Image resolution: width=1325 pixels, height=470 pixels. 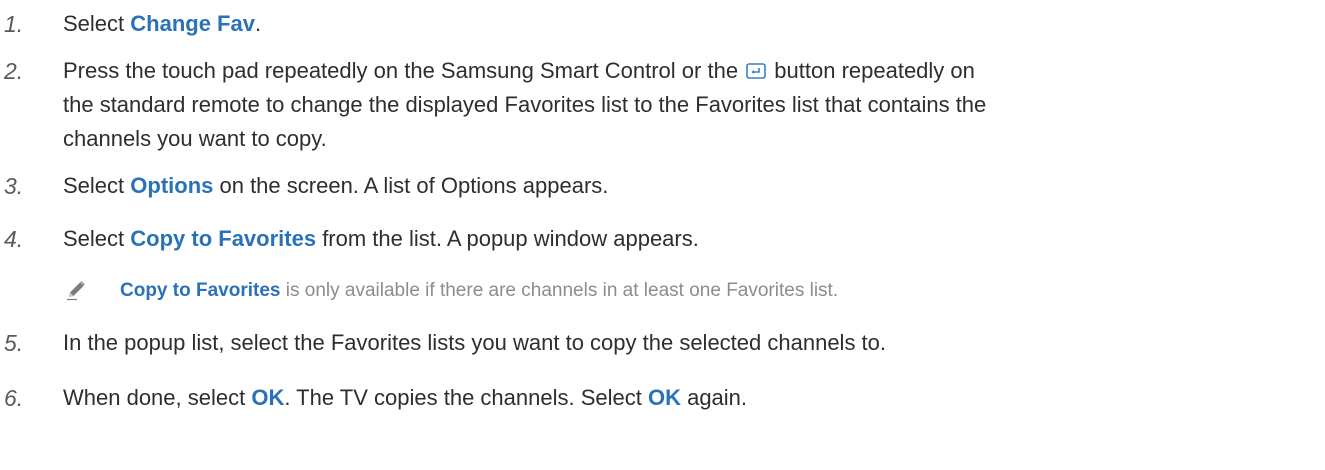 What do you see at coordinates (268, 397) in the screenshot?
I see `keyword-ok: OK` at bounding box center [268, 397].